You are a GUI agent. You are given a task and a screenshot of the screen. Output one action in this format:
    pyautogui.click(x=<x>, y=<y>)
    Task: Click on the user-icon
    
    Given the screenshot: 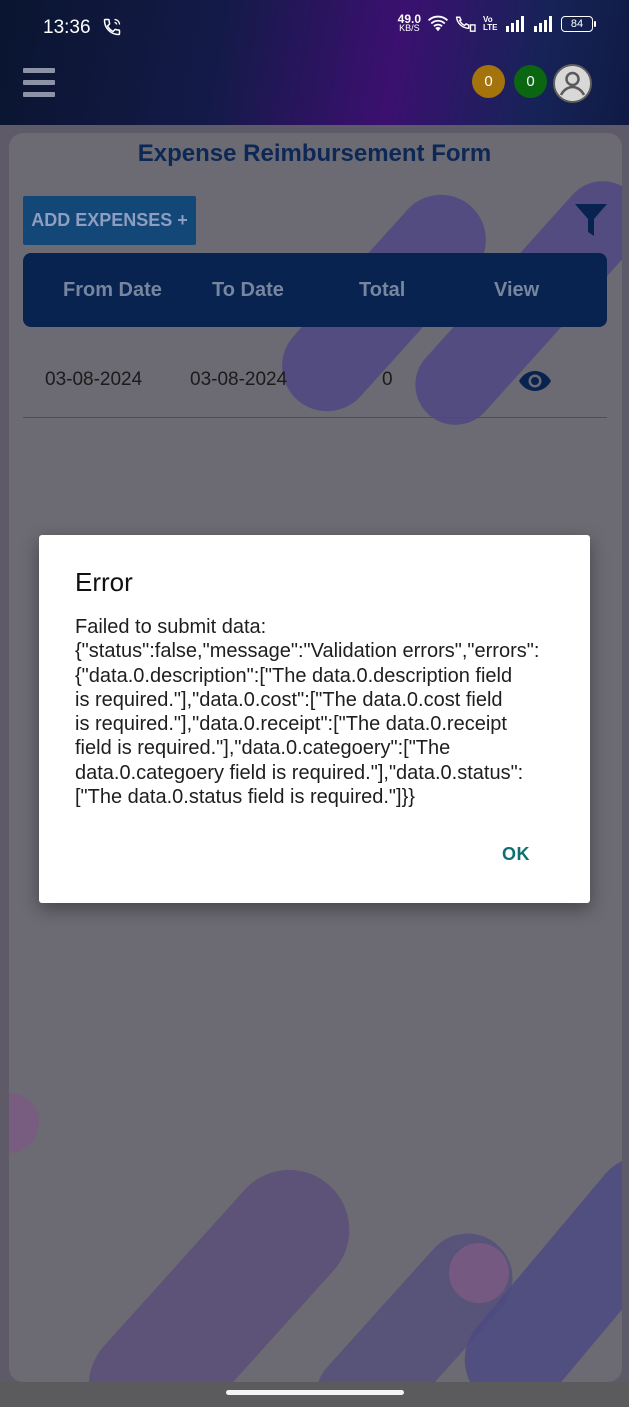 What is the action you would take?
    pyautogui.click(x=572, y=83)
    